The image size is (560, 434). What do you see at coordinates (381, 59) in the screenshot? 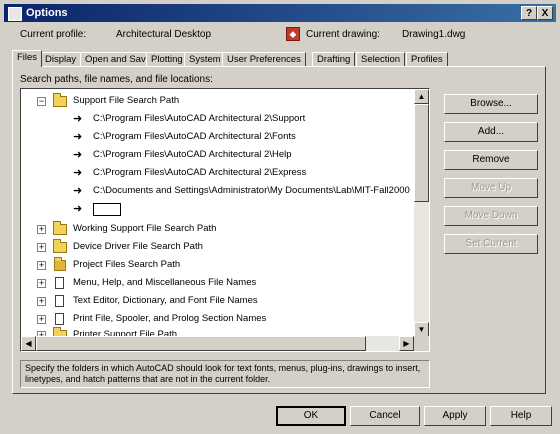
I see `tab-selection: Selection` at bounding box center [381, 59].